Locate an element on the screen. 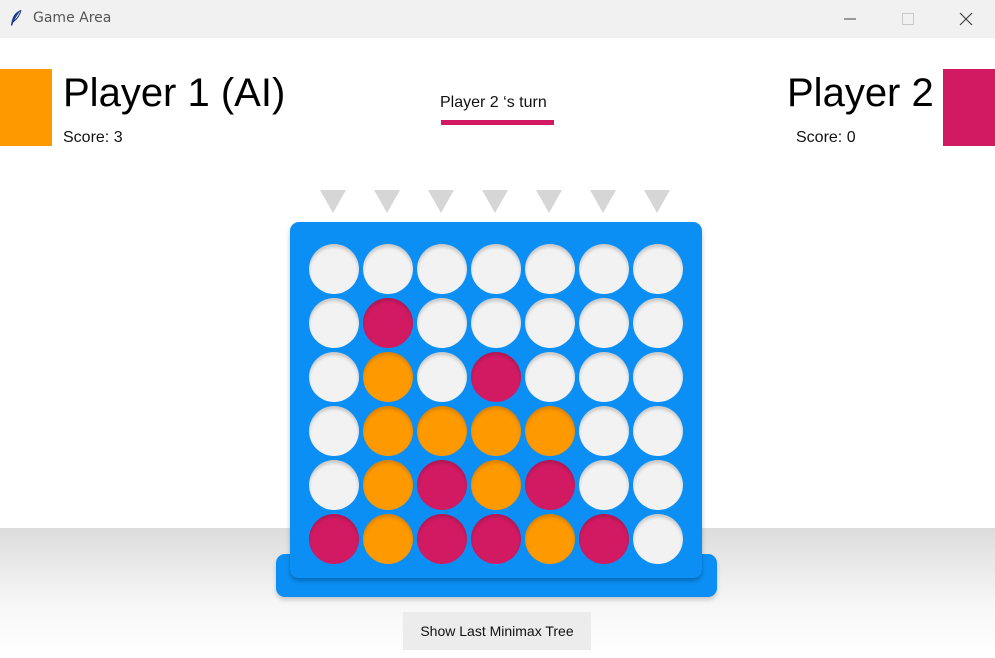 The width and height of the screenshot is (995, 658). board-cell-r0-c0 is located at coordinates (334, 269).